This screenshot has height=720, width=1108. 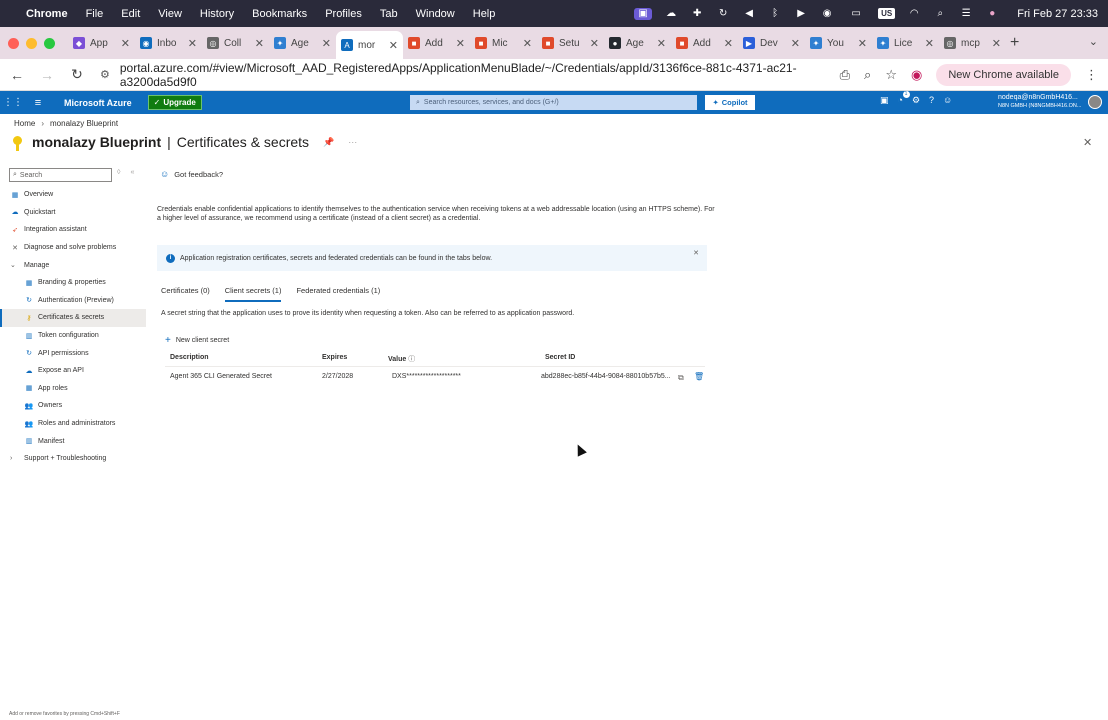 What do you see at coordinates (697, 14) in the screenshot?
I see `extension-icon: ✚` at bounding box center [697, 14].